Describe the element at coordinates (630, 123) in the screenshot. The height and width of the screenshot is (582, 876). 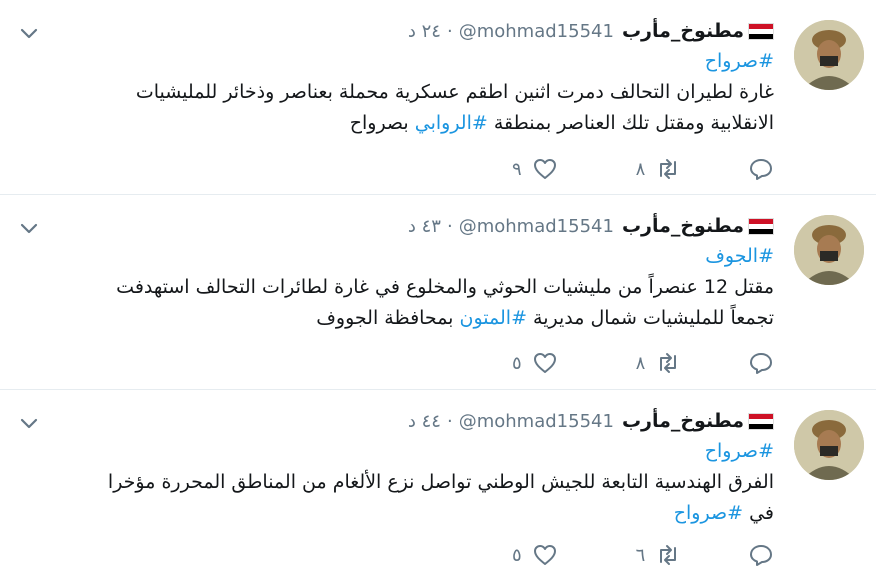
I see `tweet-text-fragment: الانقلابية ومقتل تلك العناصر بمنطقة` at that location.